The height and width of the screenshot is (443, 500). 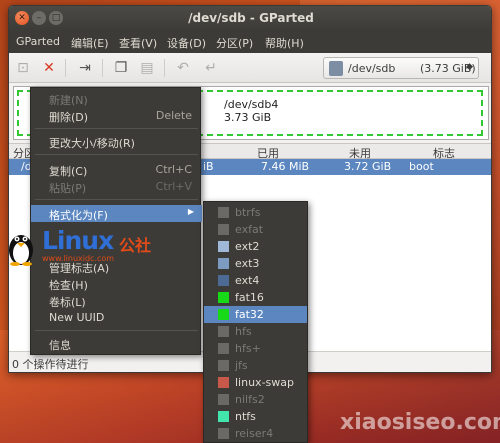 What do you see at coordinates (247, 263) in the screenshot?
I see `fs-label: ext3` at bounding box center [247, 263].